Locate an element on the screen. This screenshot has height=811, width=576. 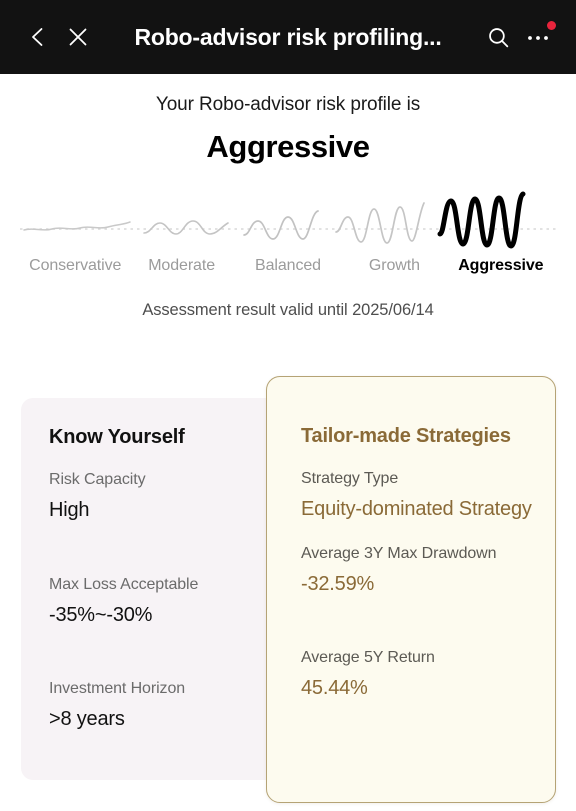
risk-level-conservative: Conservative is located at coordinates (75, 266).